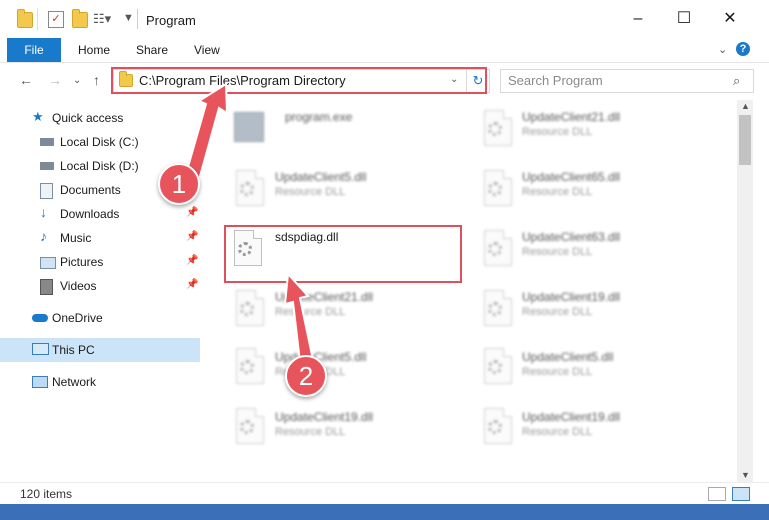  Describe the element at coordinates (384, 512) in the screenshot. I see `desktop-background` at that location.